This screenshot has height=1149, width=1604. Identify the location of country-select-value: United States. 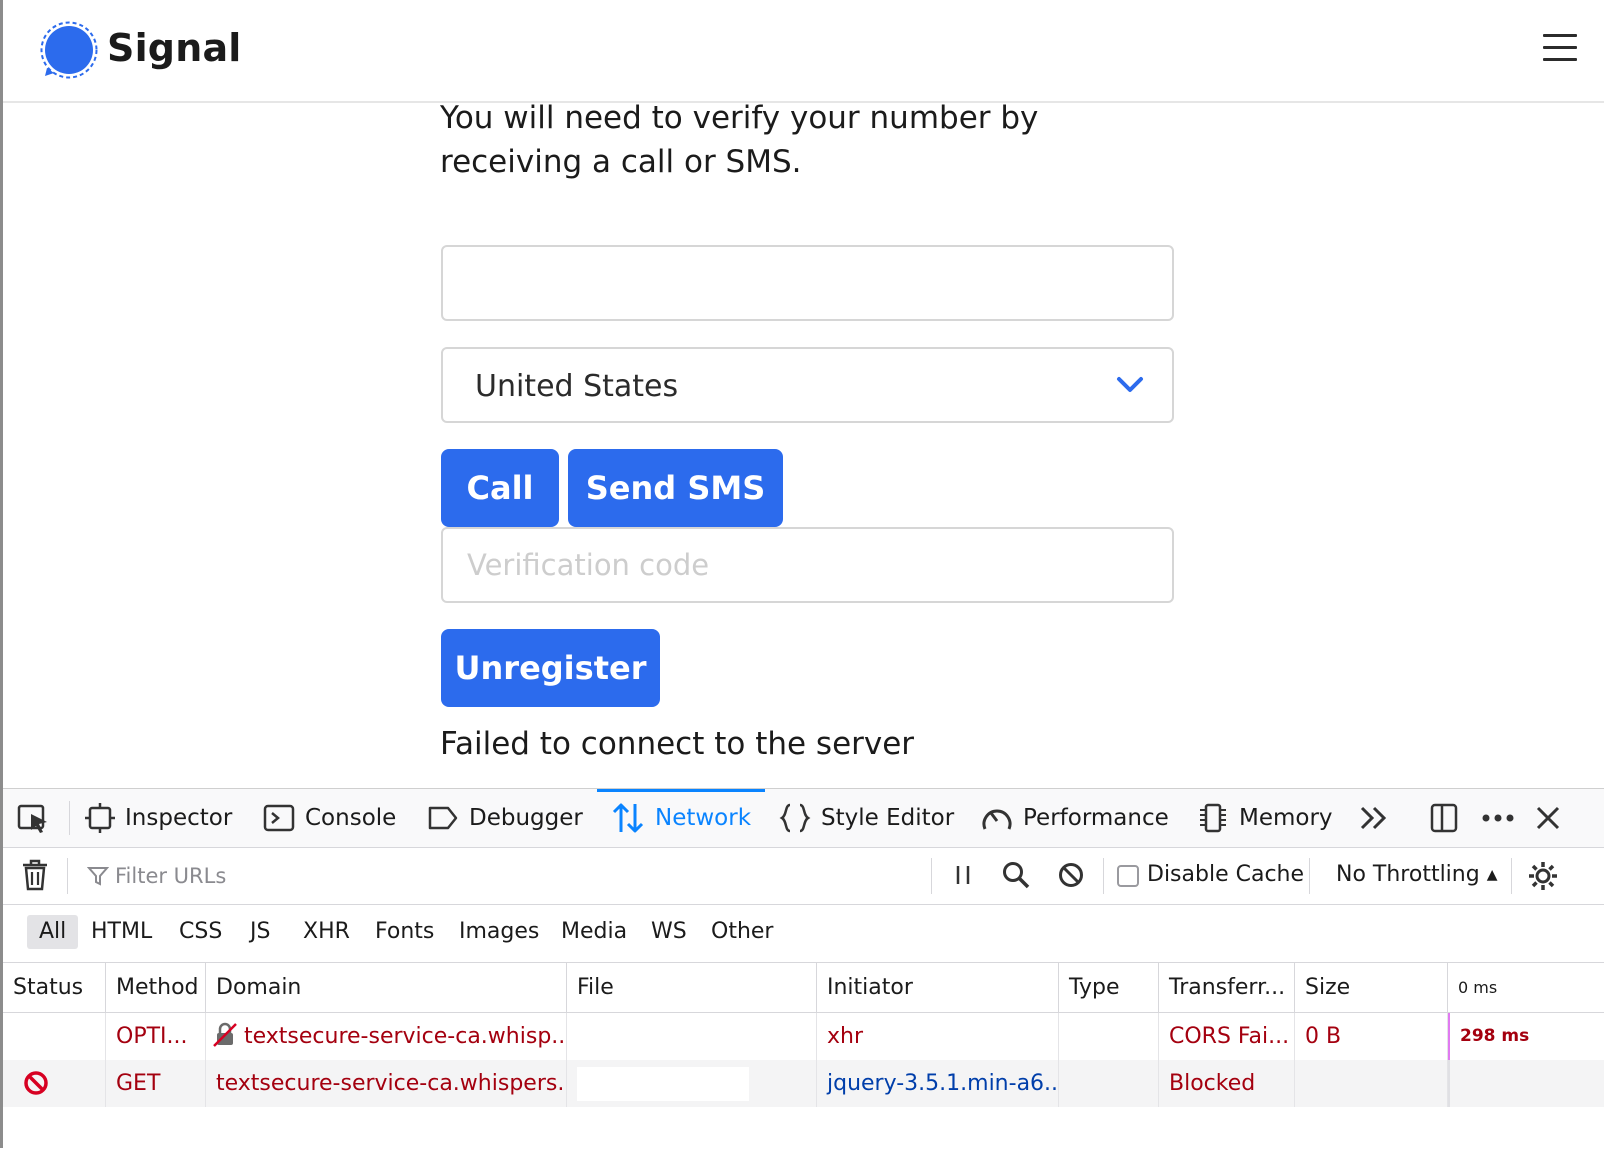
(577, 386).